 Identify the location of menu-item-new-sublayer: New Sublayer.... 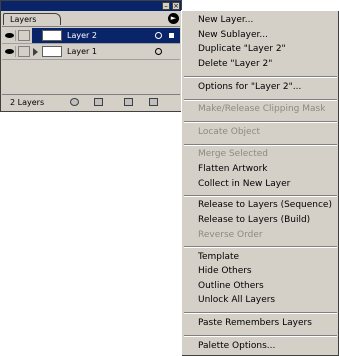
(233, 35).